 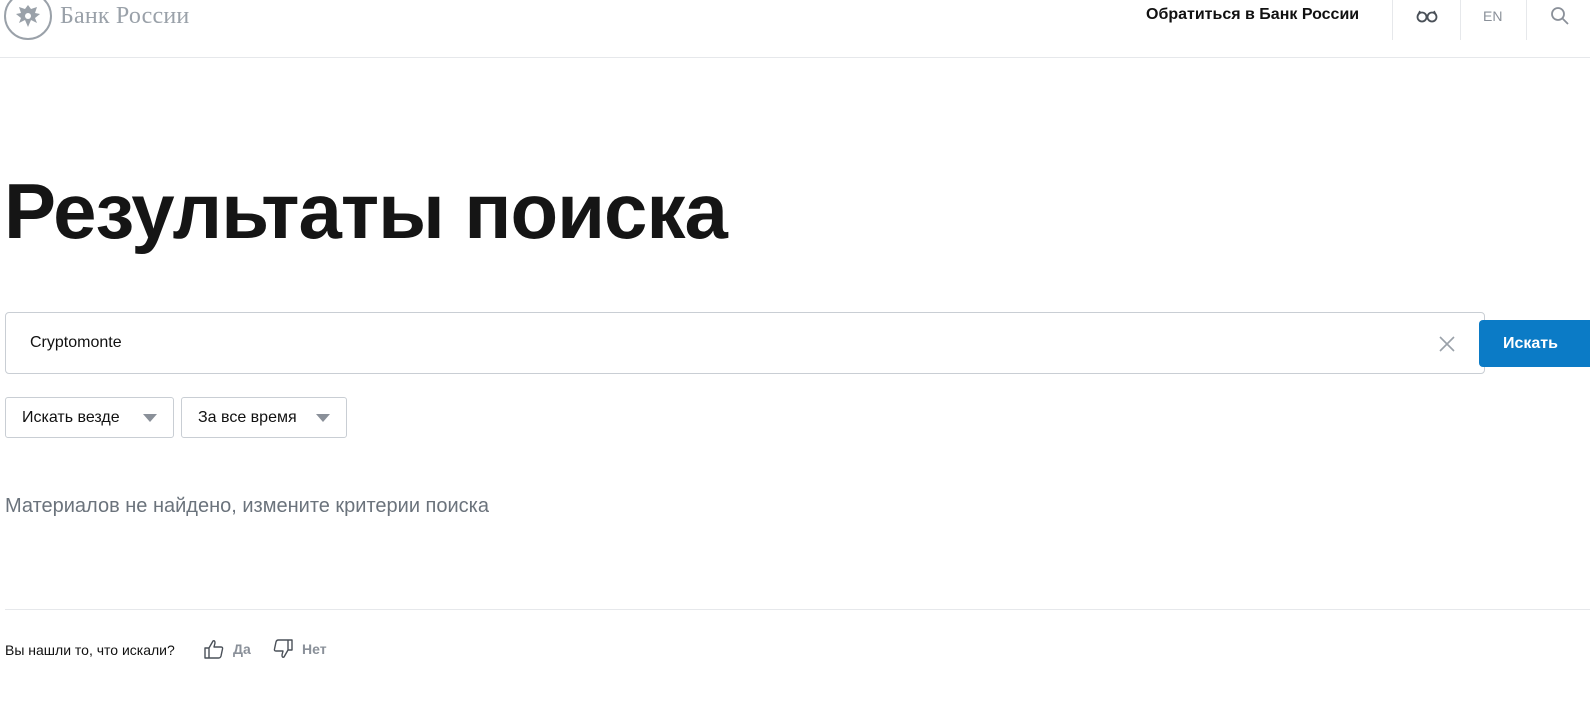 I want to click on search-box, so click(x=745, y=343).